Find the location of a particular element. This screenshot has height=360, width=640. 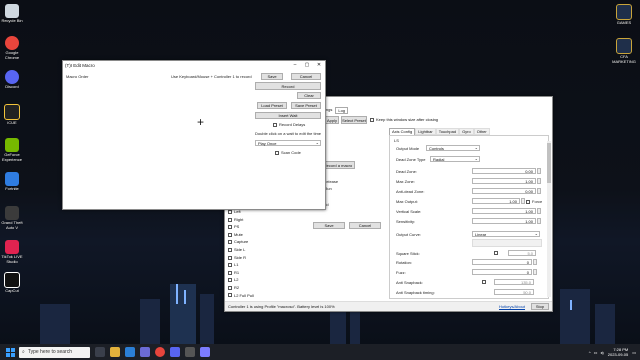

anti-snapback-timing-field: 50.0 is located at coordinates (514, 292).